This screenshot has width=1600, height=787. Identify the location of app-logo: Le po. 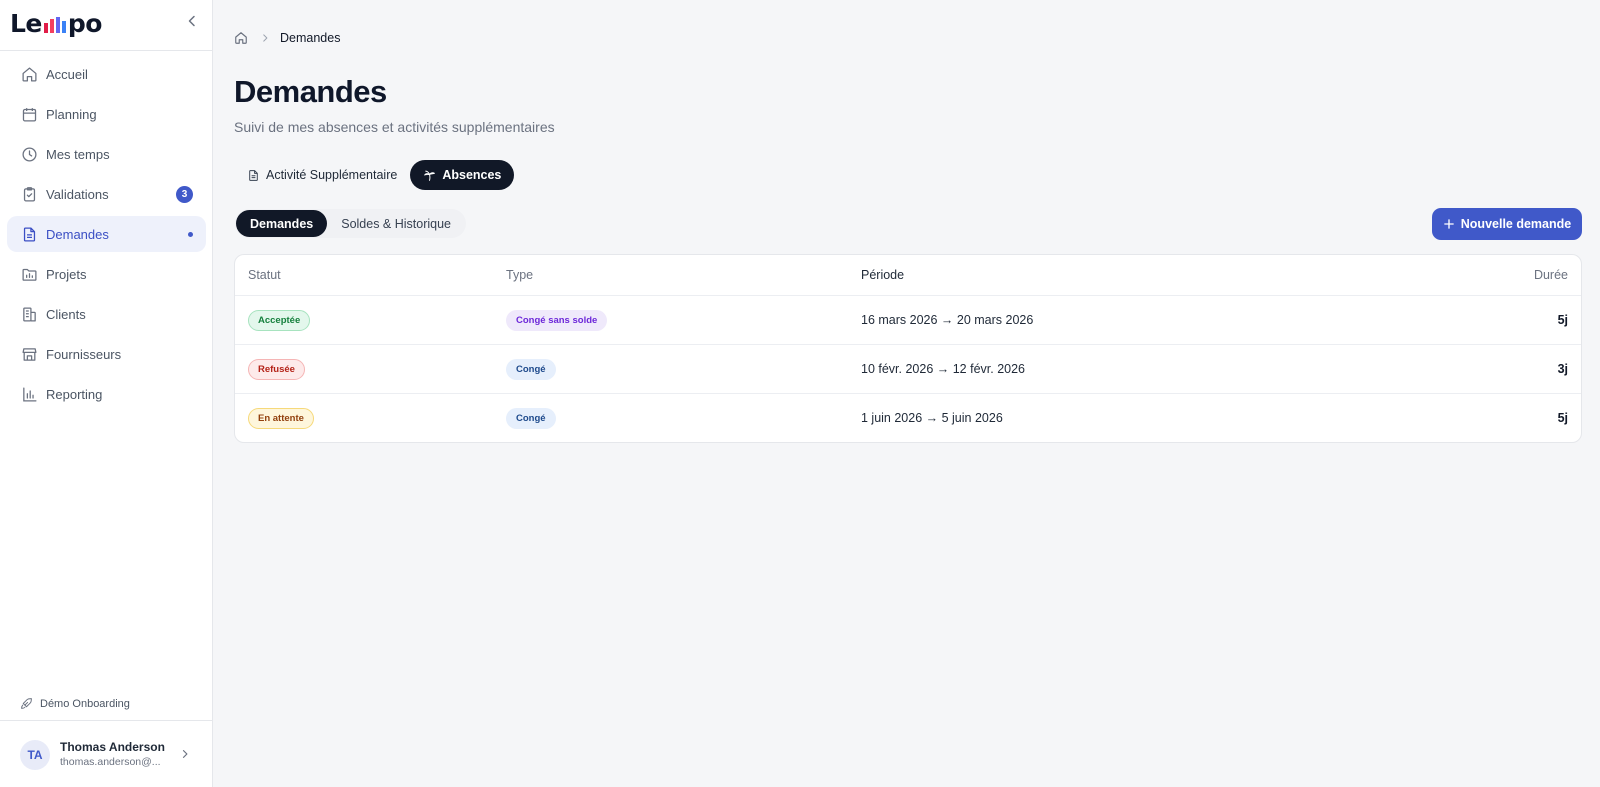
(56, 24).